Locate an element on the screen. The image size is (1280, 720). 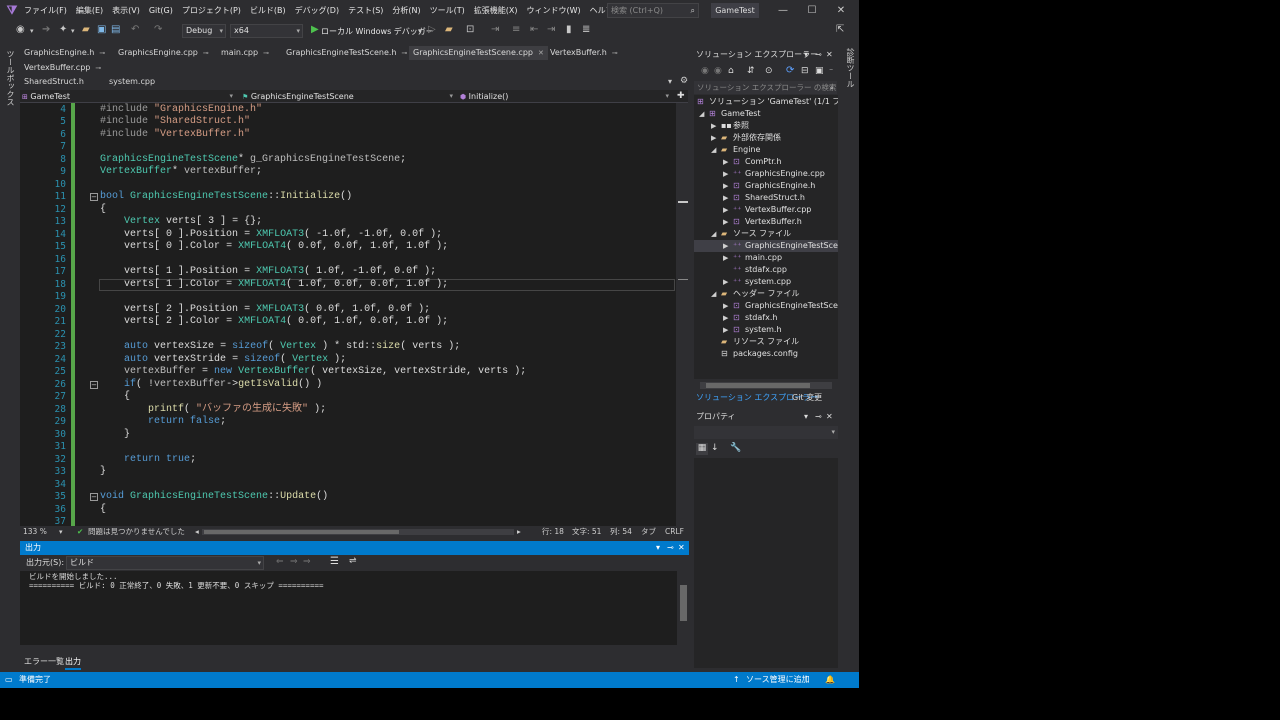
solution-tree-horizontal-scrollbar is located at coordinates (766, 385).